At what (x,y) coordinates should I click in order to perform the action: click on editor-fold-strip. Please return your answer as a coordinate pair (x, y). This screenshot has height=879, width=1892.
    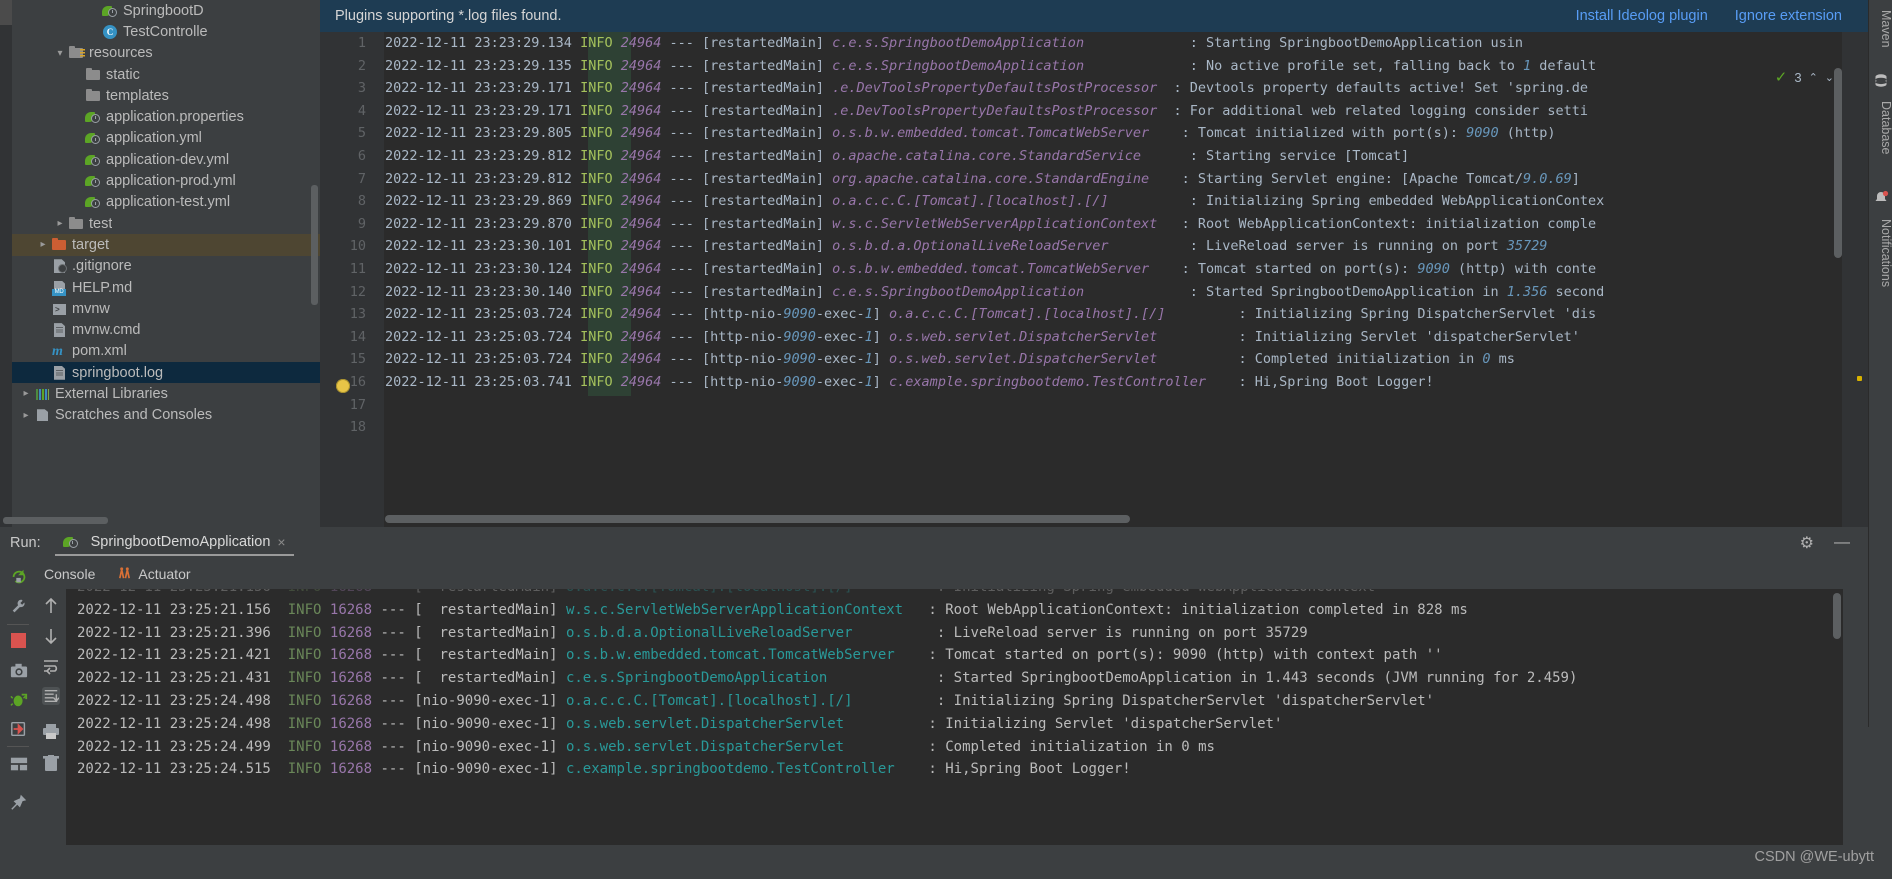
    Looking at the image, I should click on (379, 279).